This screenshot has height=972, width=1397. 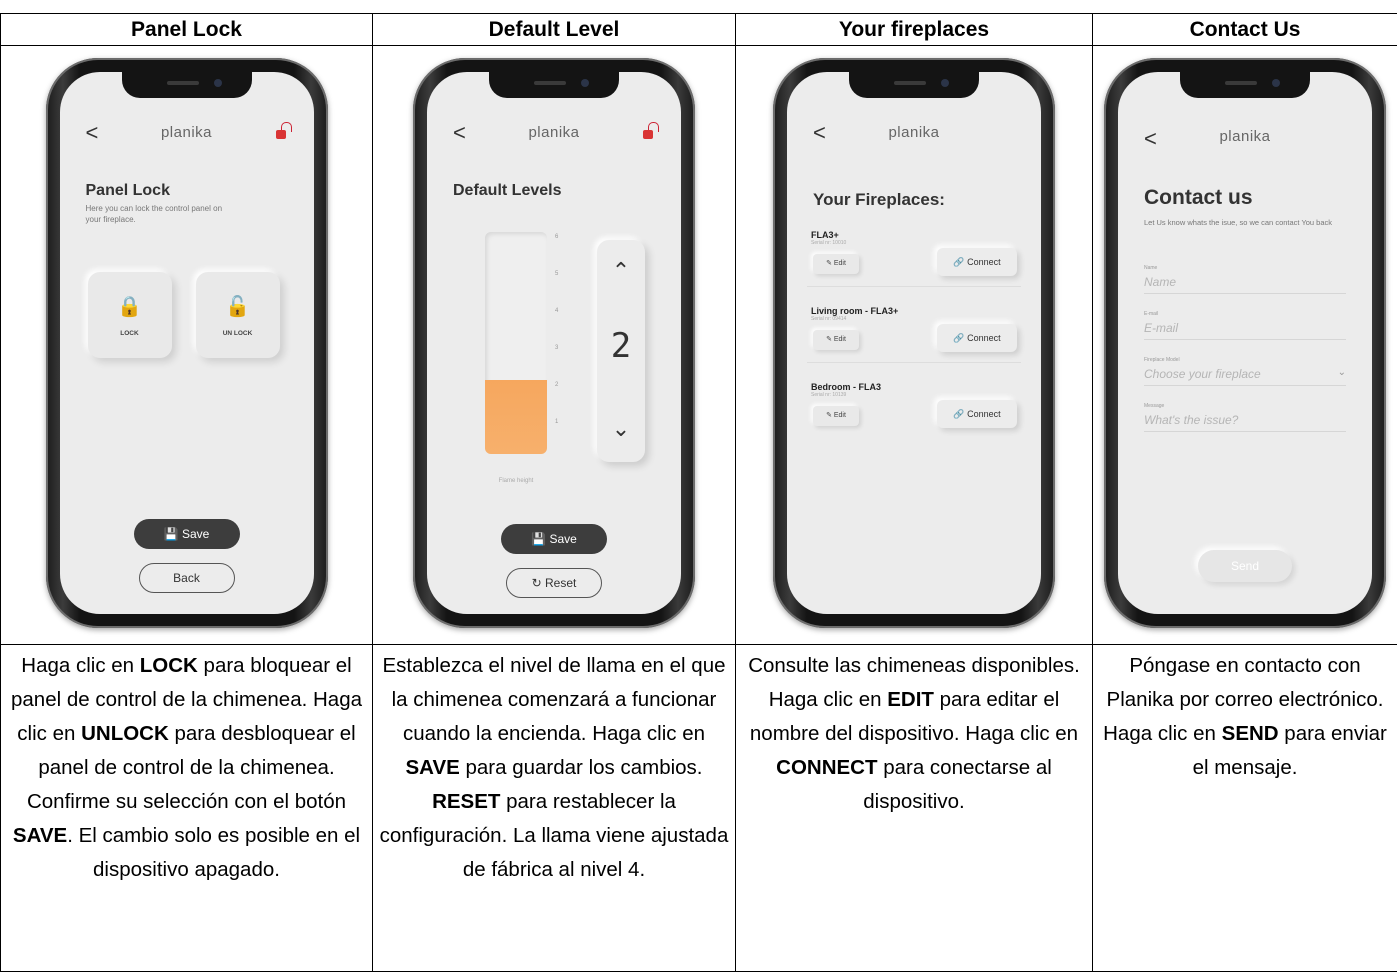 I want to click on unlock-card: 🔓 UN LOCK, so click(x=238, y=315).